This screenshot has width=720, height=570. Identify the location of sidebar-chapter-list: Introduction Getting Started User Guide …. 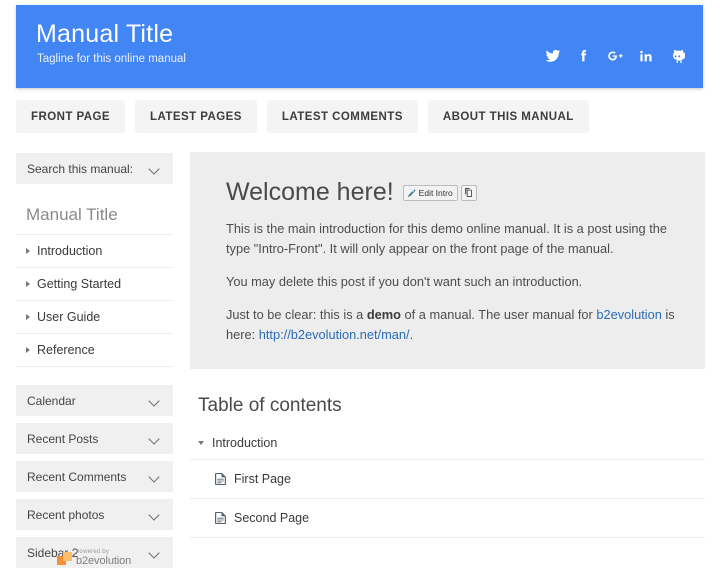
(94, 300).